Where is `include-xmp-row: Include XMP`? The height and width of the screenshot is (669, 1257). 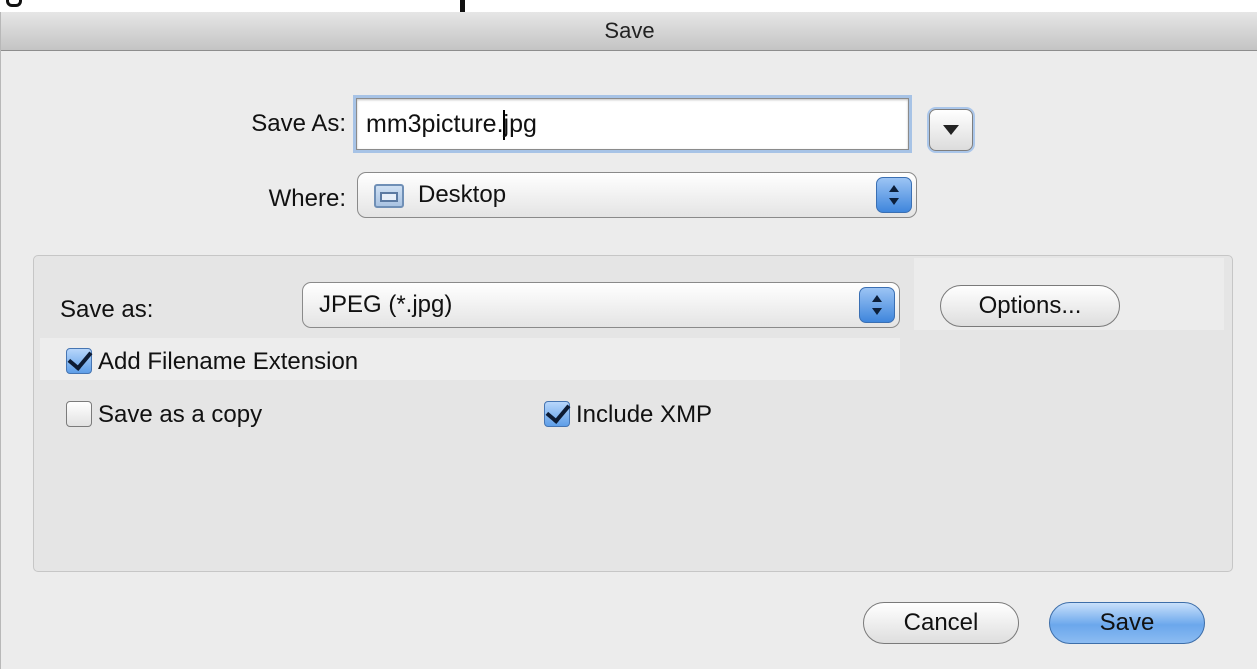 include-xmp-row: Include XMP is located at coordinates (628, 413).